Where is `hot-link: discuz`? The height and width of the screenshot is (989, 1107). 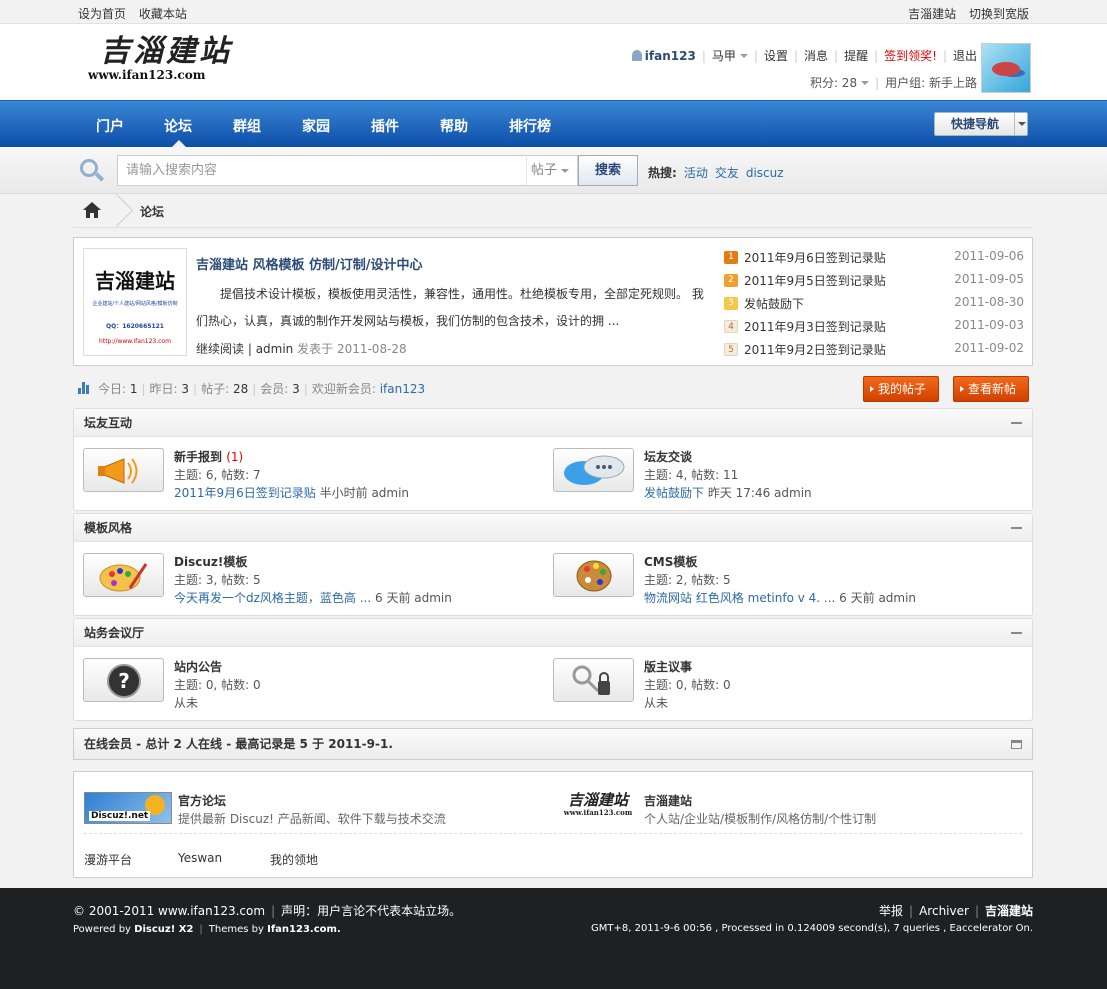 hot-link: discuz is located at coordinates (765, 173).